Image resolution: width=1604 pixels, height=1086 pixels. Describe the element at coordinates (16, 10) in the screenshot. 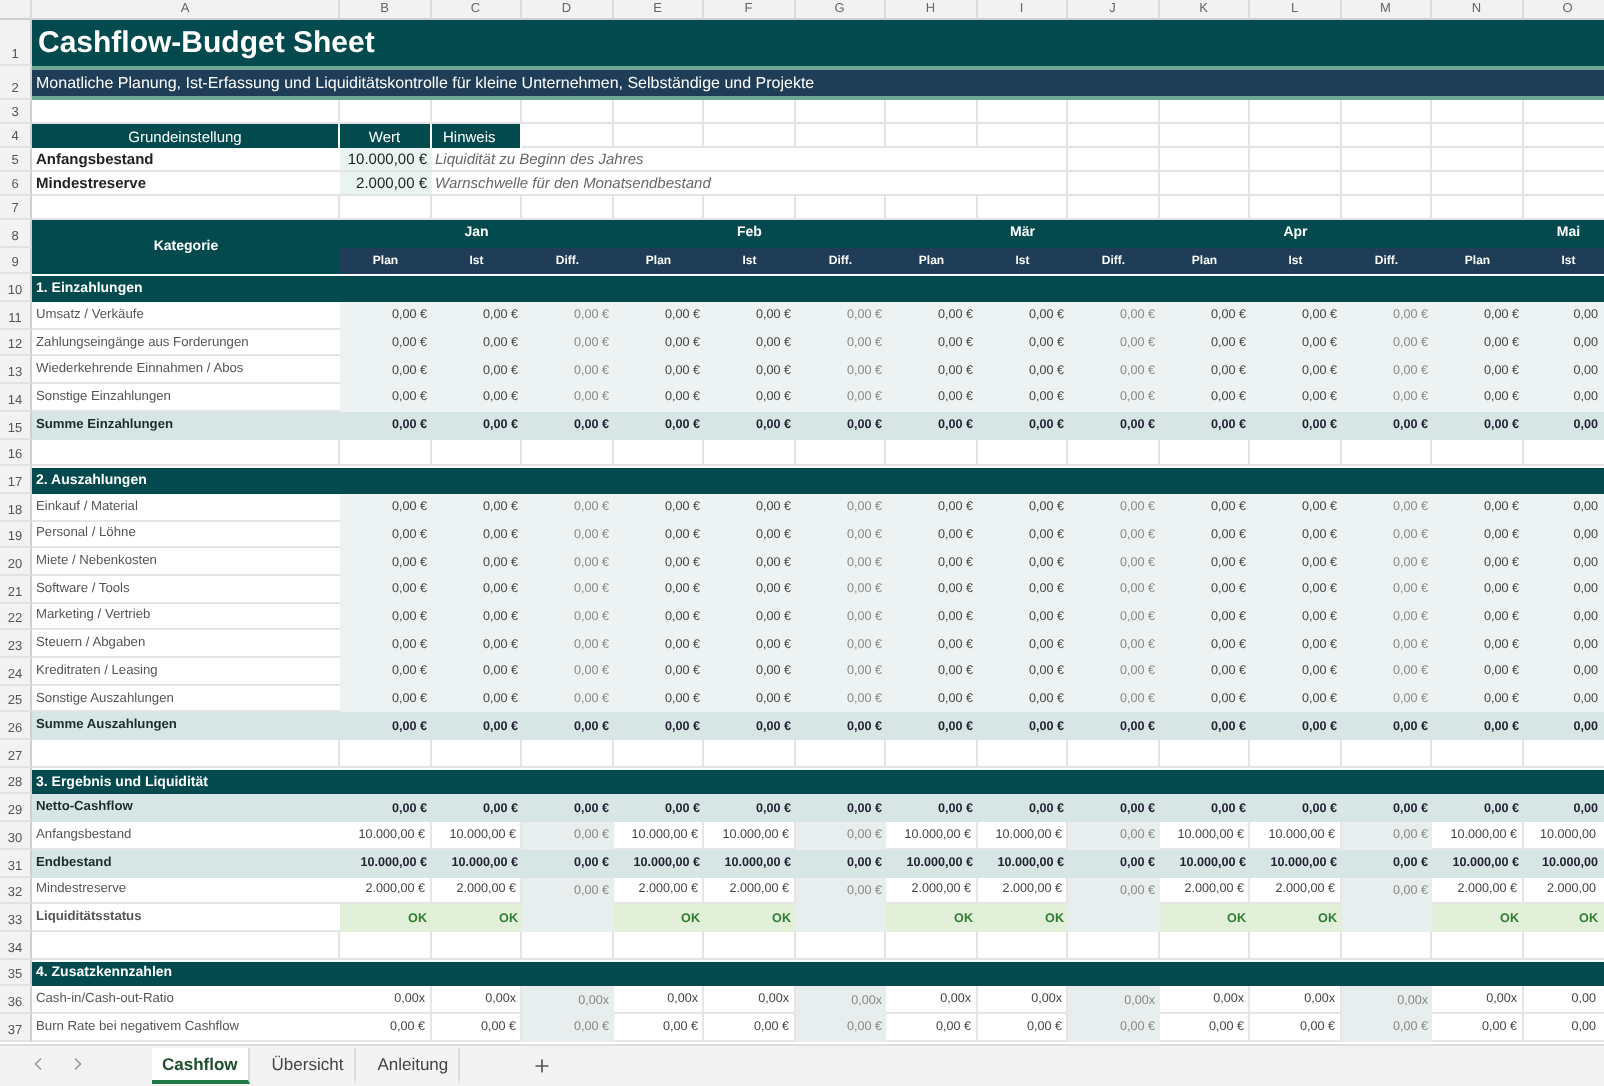

I see `select-all-corner` at that location.